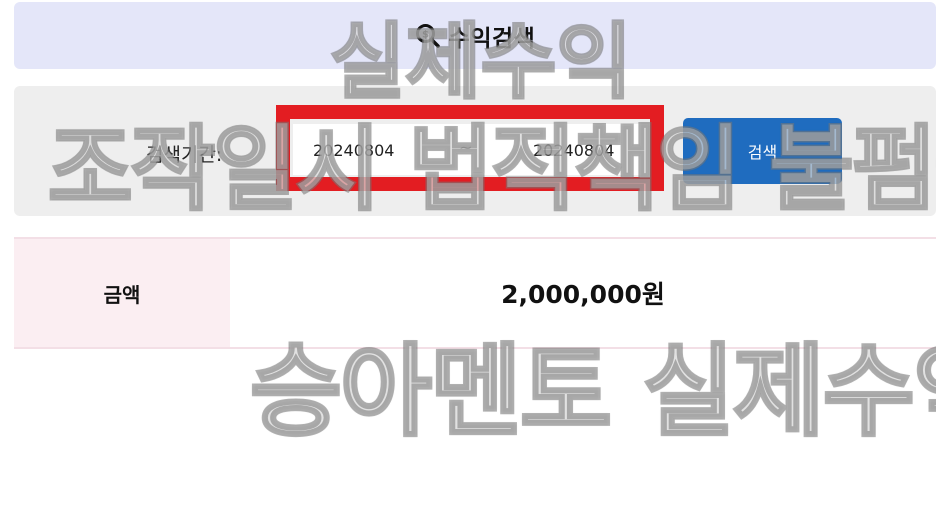  I want to click on search-period-label: 검색기간:, so click(184, 155).